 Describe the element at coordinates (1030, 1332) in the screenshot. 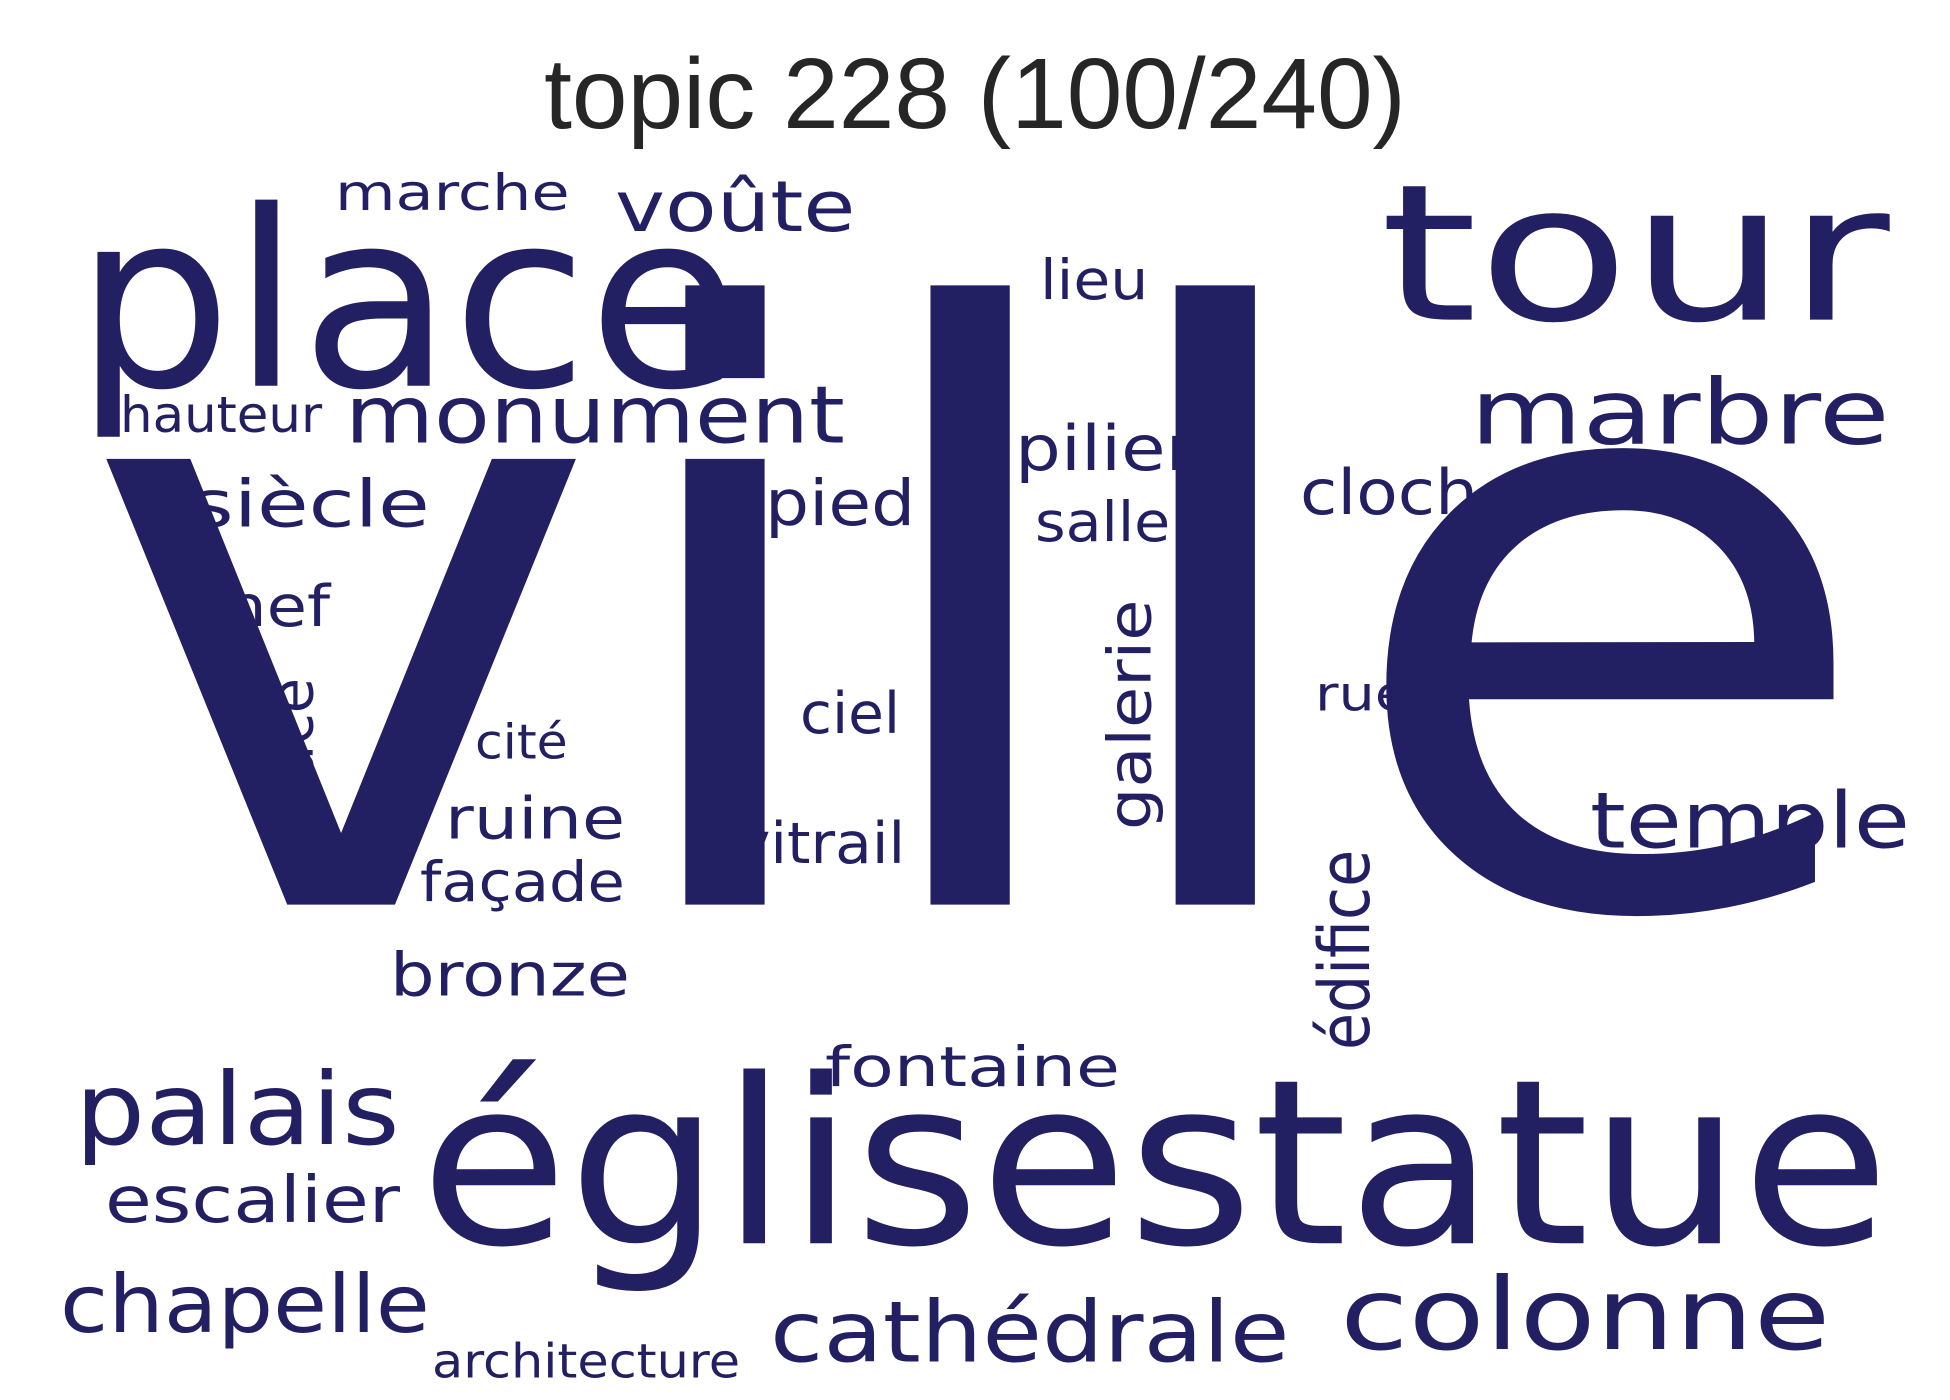

I see `word-cathedrale: cathédrale` at that location.